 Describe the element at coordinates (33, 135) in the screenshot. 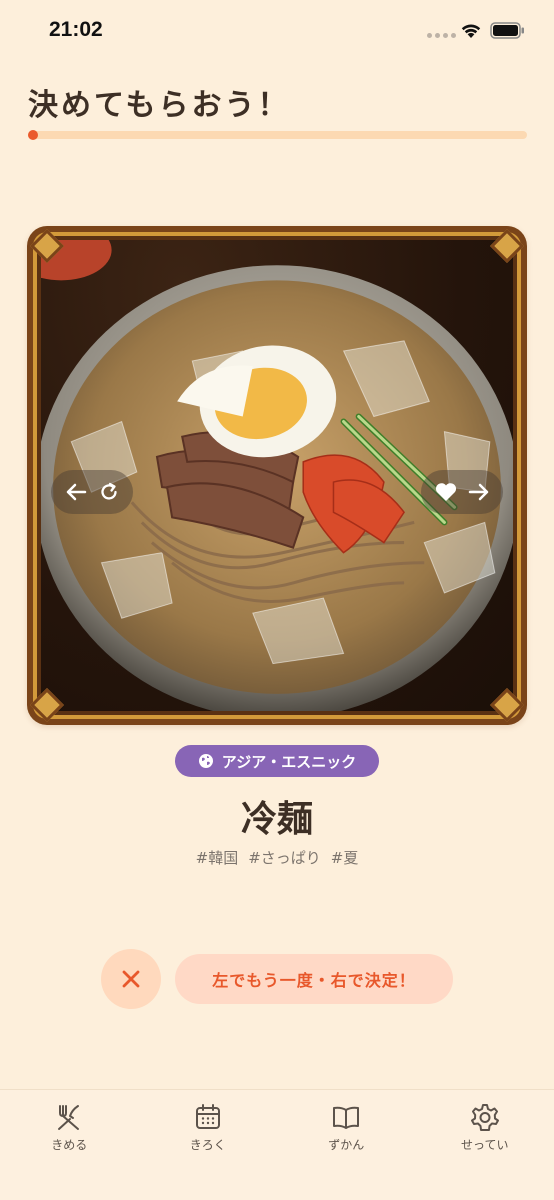

I see `progress-fill` at that location.